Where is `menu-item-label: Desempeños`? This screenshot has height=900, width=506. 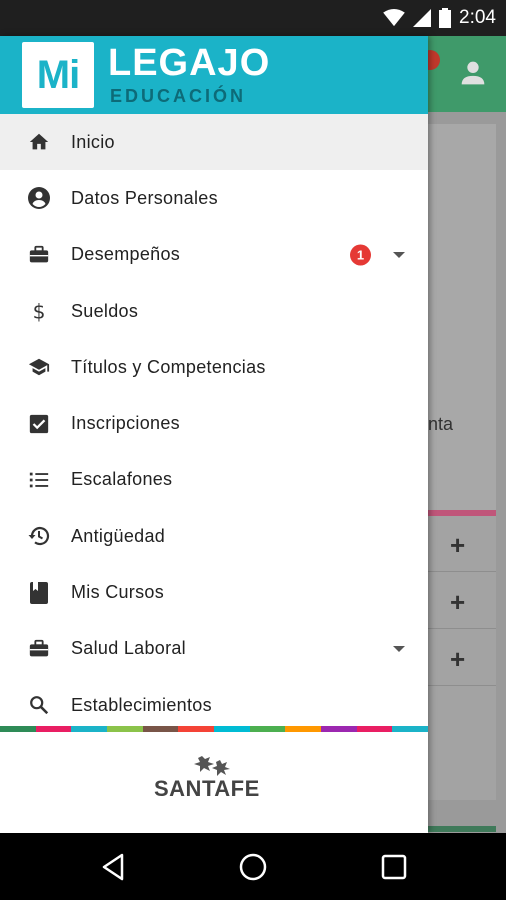 menu-item-label: Desempeños is located at coordinates (126, 254).